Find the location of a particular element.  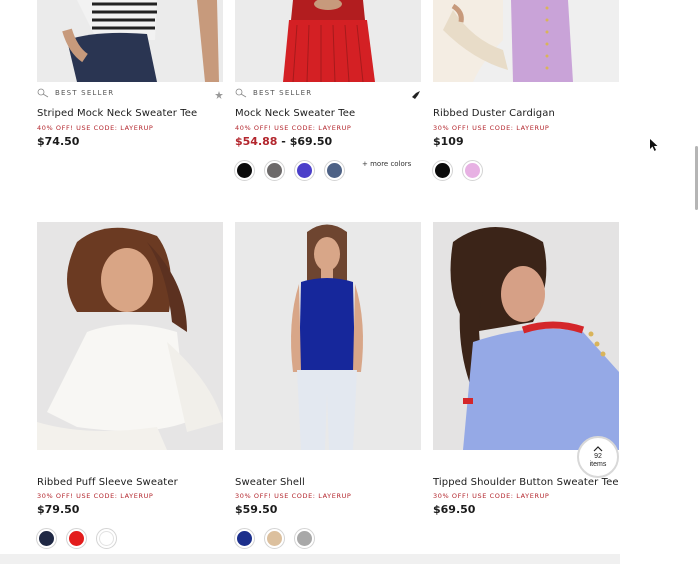

color-swatch-tan is located at coordinates (274, 538).